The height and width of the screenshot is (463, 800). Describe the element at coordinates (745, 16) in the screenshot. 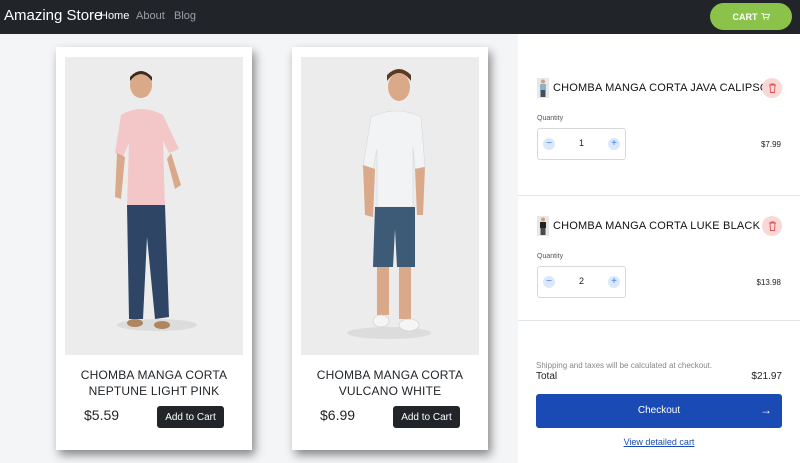

I see `cart-button-label: CART` at that location.